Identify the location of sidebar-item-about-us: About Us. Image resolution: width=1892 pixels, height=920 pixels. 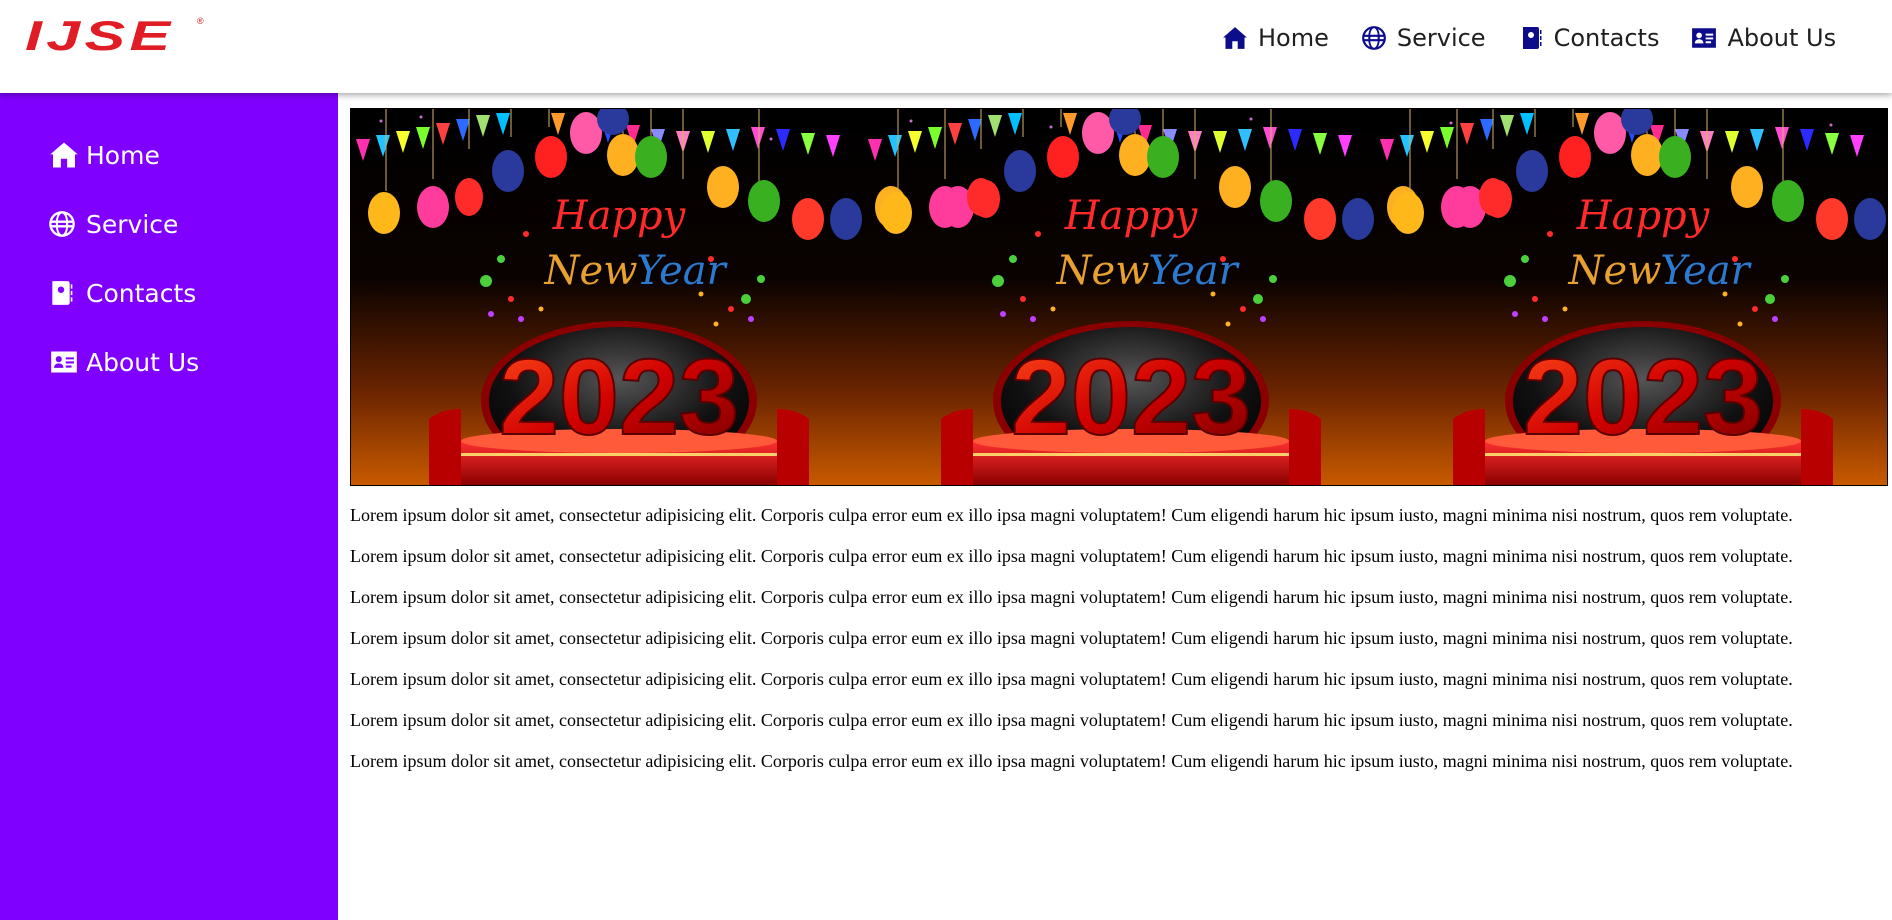
(123, 362).